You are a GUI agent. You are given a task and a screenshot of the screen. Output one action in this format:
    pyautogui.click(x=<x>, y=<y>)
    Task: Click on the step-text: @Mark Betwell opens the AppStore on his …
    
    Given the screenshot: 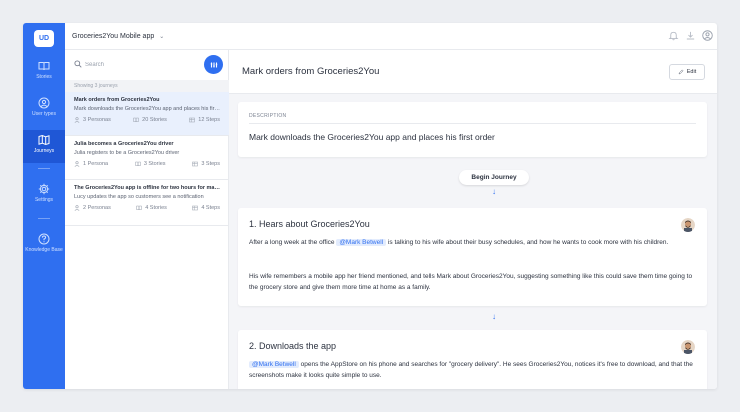 What is the action you would take?
    pyautogui.click(x=471, y=370)
    